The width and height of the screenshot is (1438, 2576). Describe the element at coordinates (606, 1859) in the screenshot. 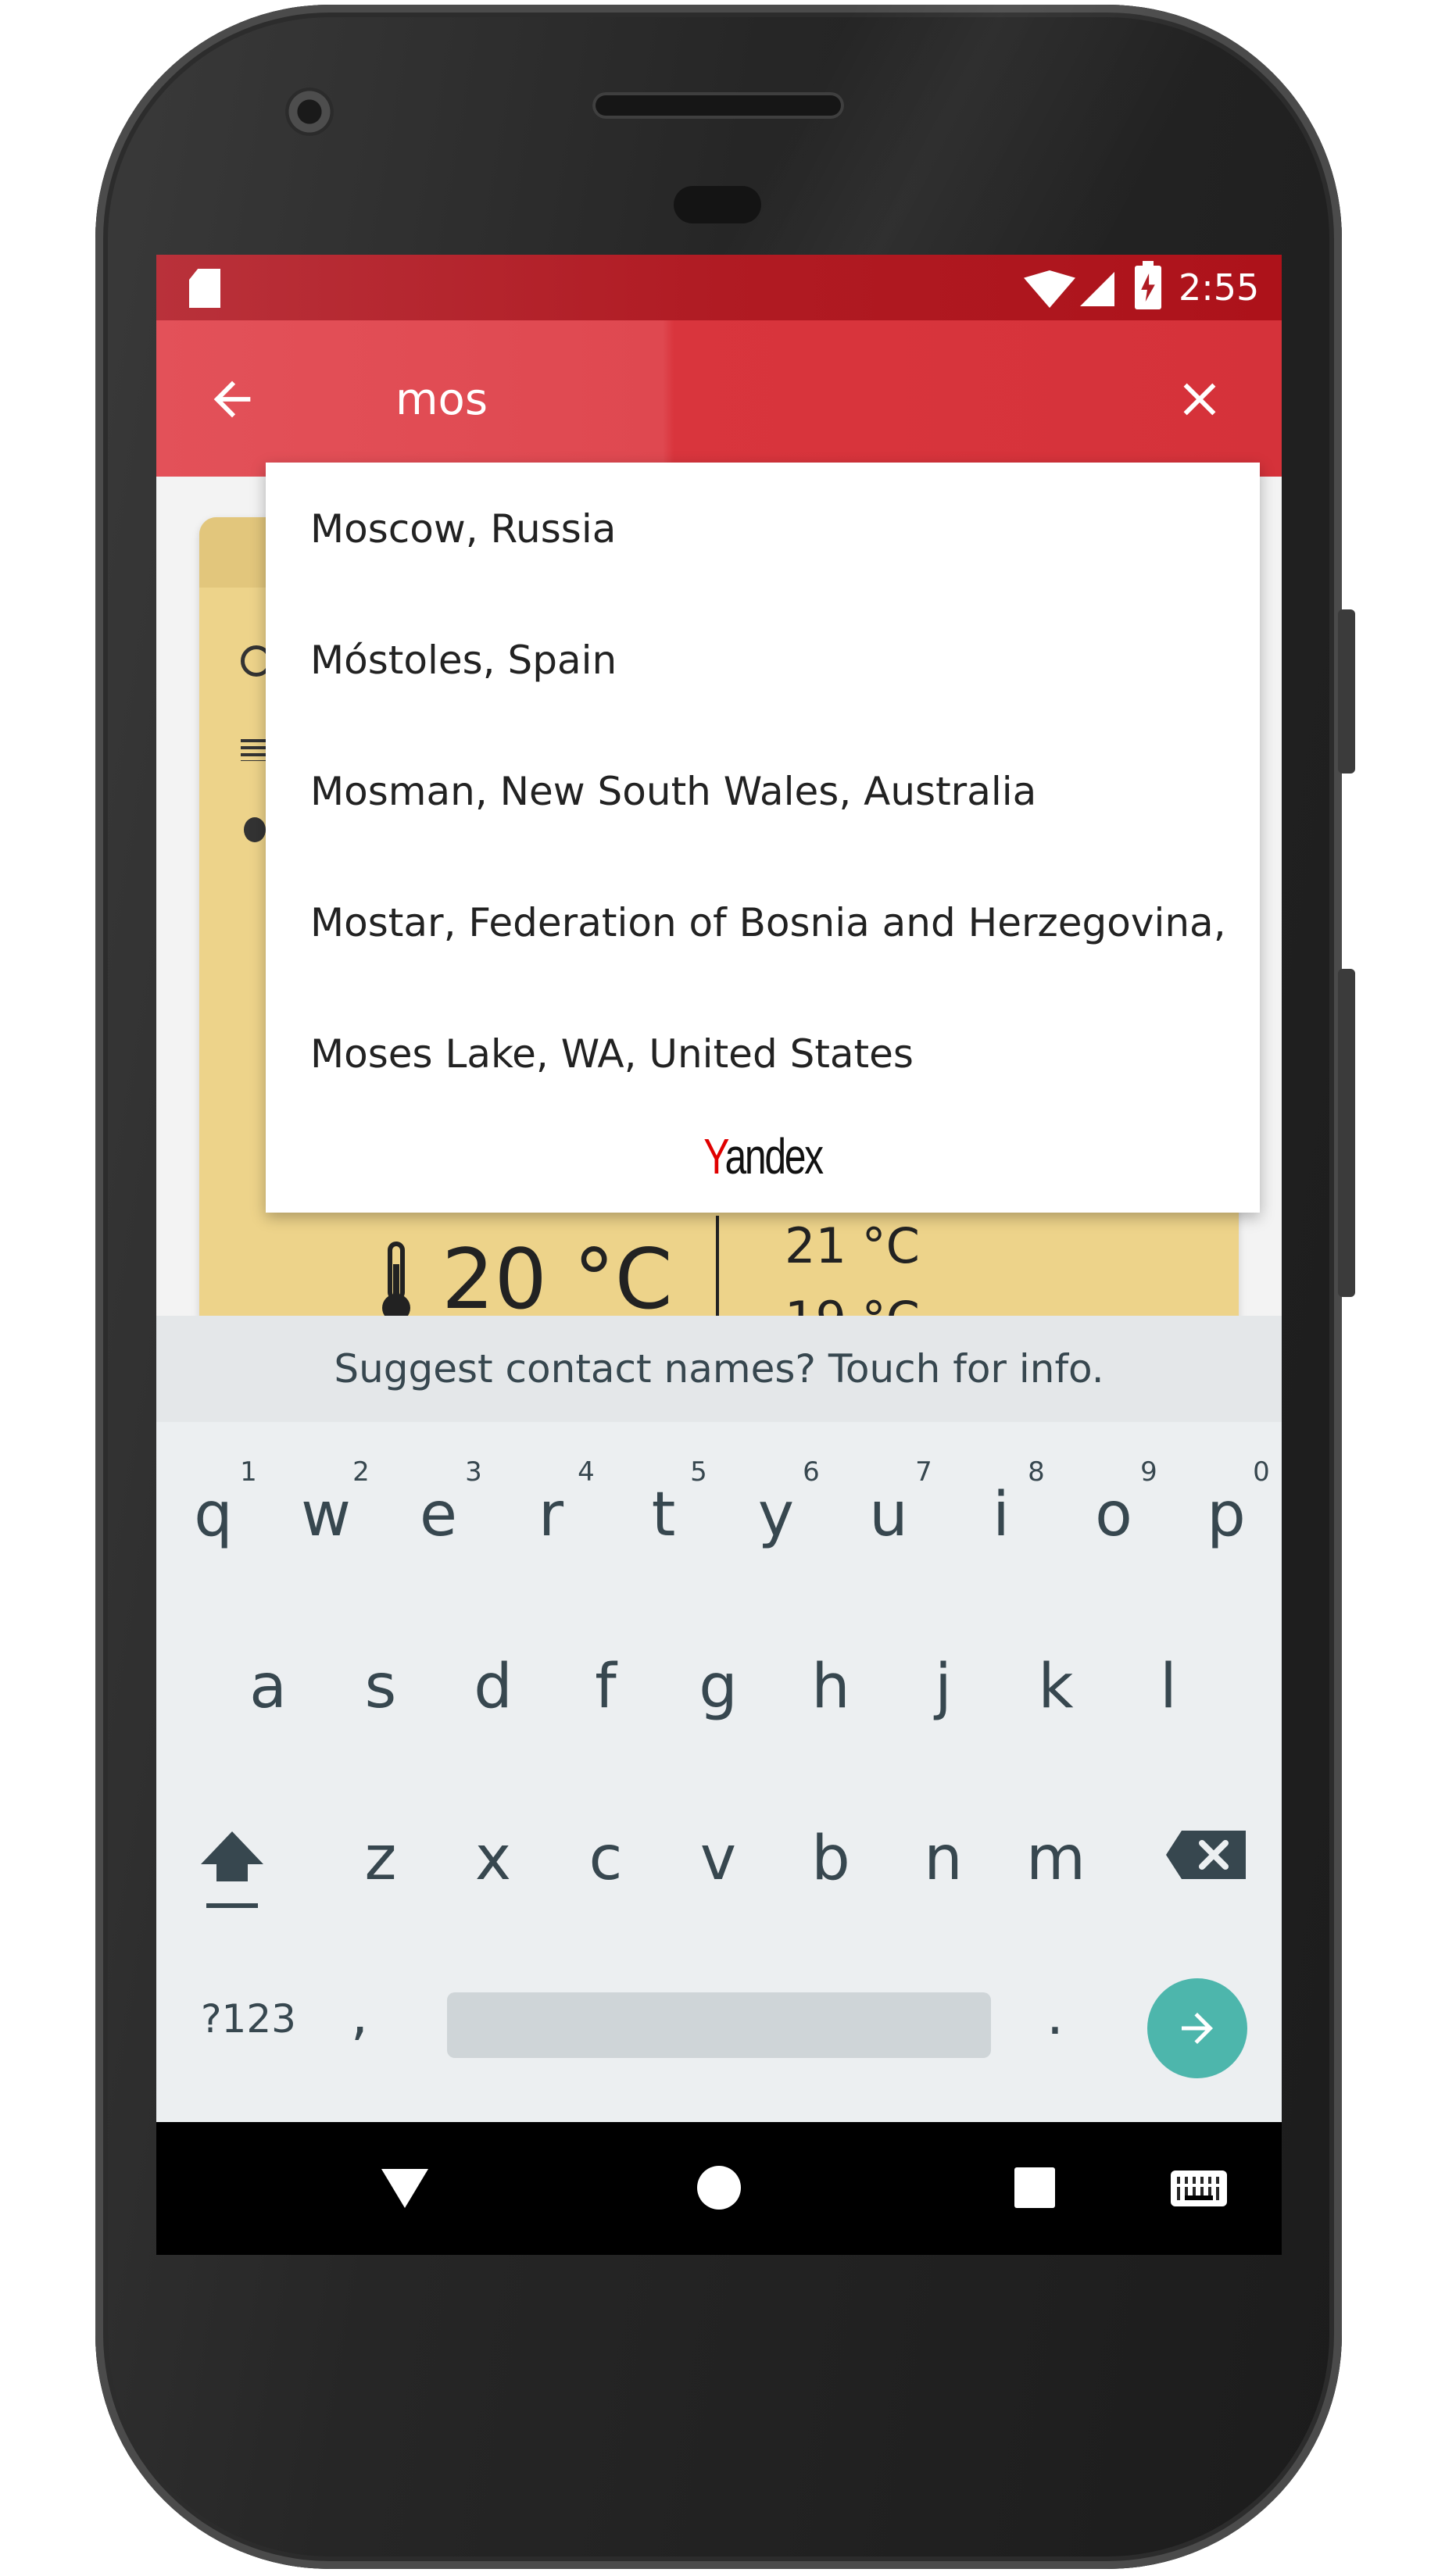

I see `key-c: c` at that location.